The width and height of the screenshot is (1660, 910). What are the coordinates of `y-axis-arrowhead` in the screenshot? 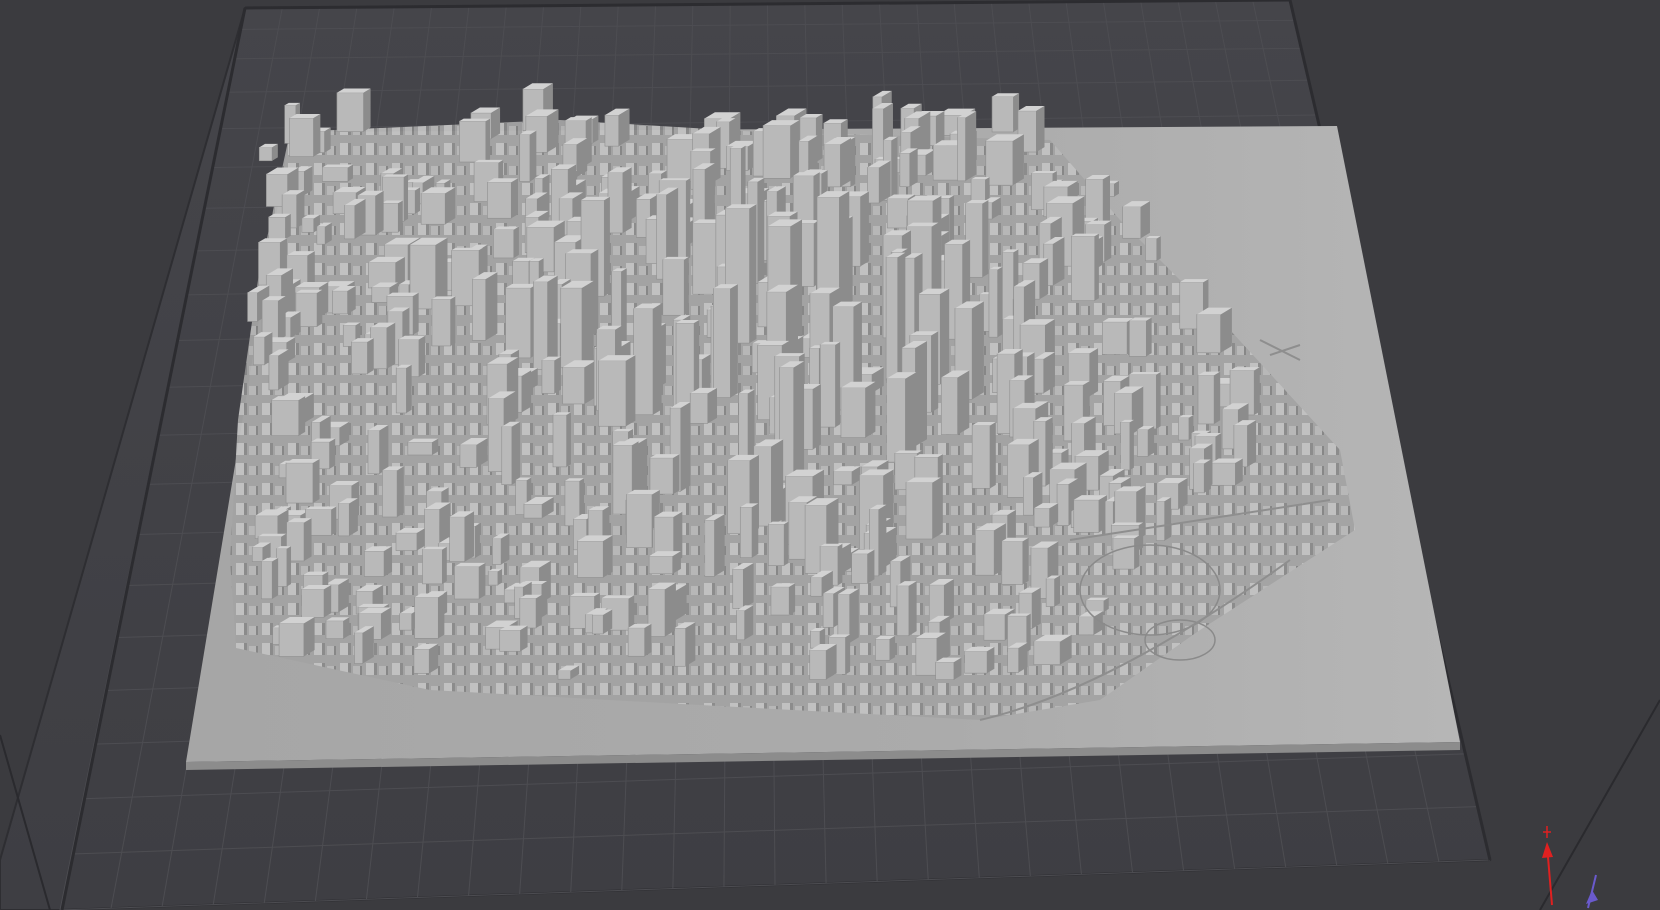 It's located at (1592, 897).